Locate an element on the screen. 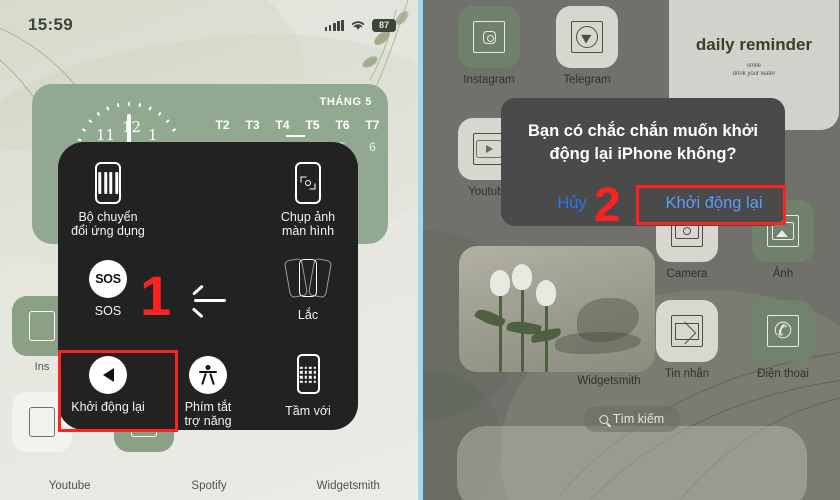 Image resolution: width=840 pixels, height=500 pixels. shake-icon is located at coordinates (308, 279).